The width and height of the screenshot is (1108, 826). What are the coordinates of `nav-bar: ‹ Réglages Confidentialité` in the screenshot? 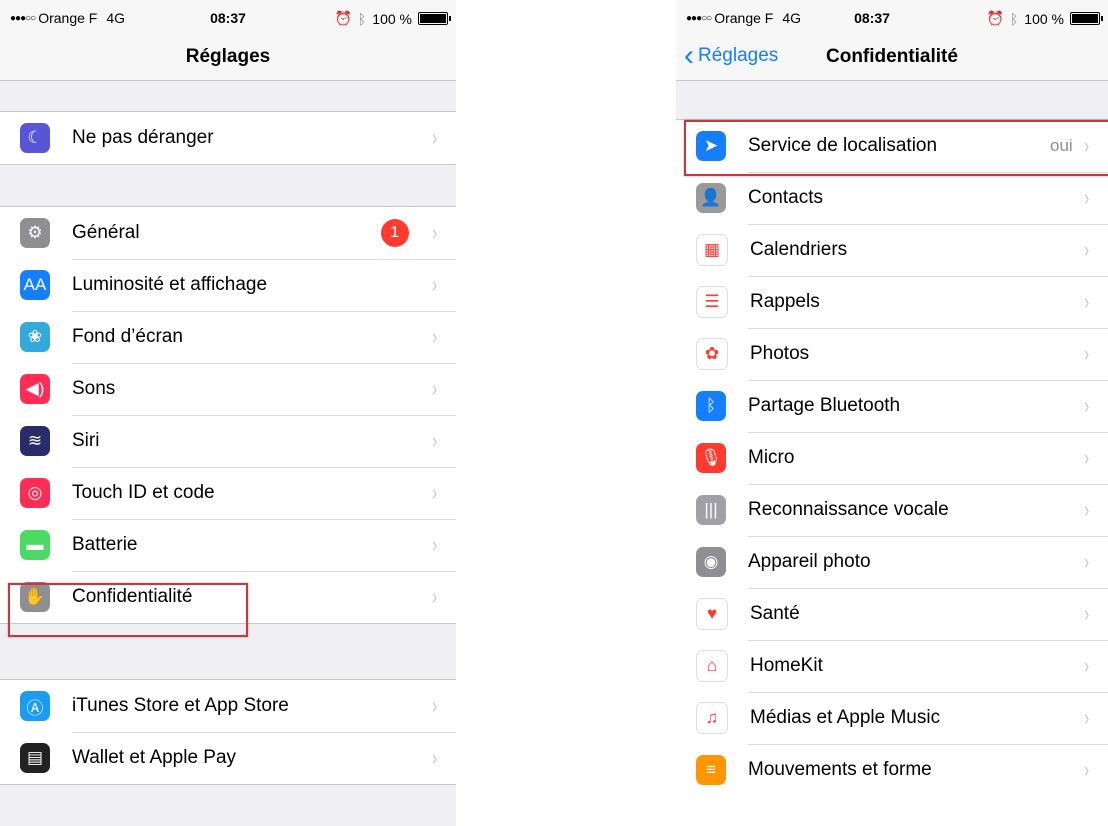 It's located at (892, 58).